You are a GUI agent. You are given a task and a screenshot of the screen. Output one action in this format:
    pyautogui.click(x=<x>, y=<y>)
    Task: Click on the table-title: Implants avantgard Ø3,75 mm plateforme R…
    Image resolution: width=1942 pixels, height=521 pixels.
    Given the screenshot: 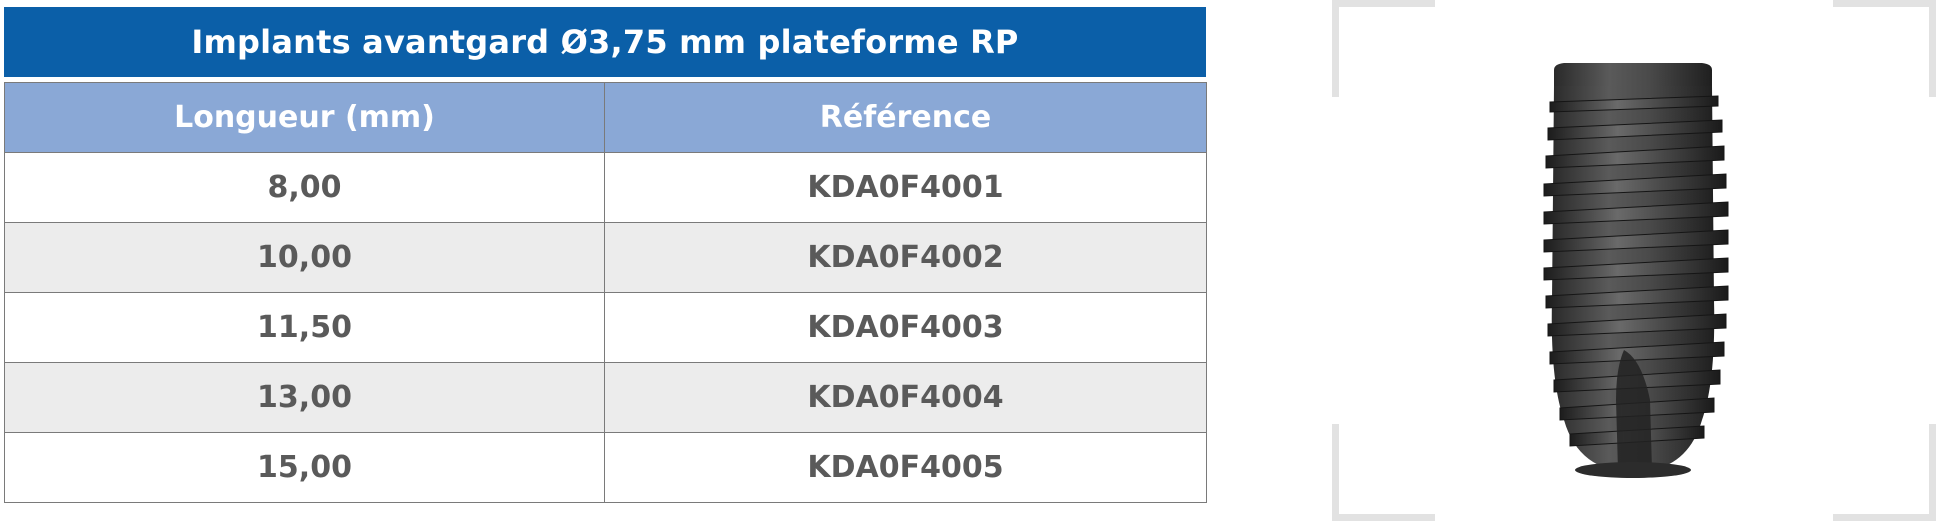 What is the action you would take?
    pyautogui.click(x=605, y=42)
    